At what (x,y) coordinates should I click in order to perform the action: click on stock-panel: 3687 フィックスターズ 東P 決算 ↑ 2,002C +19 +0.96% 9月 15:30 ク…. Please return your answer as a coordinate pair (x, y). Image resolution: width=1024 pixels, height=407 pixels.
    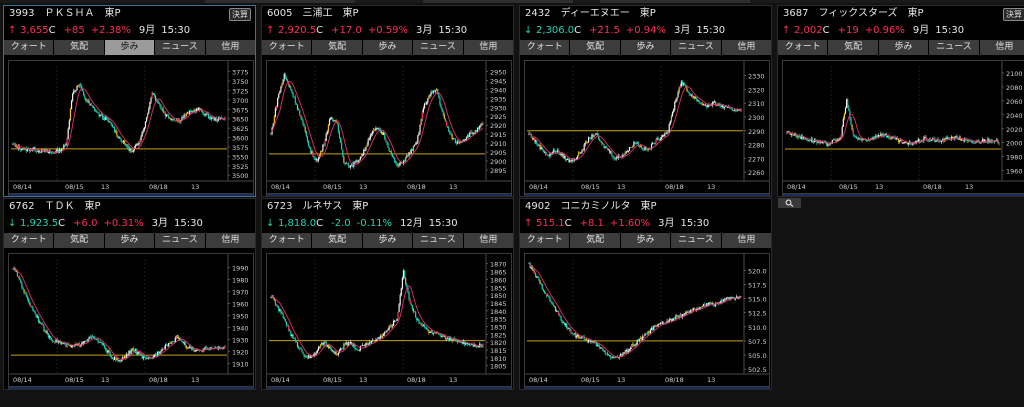
    Looking at the image, I should click on (900, 101).